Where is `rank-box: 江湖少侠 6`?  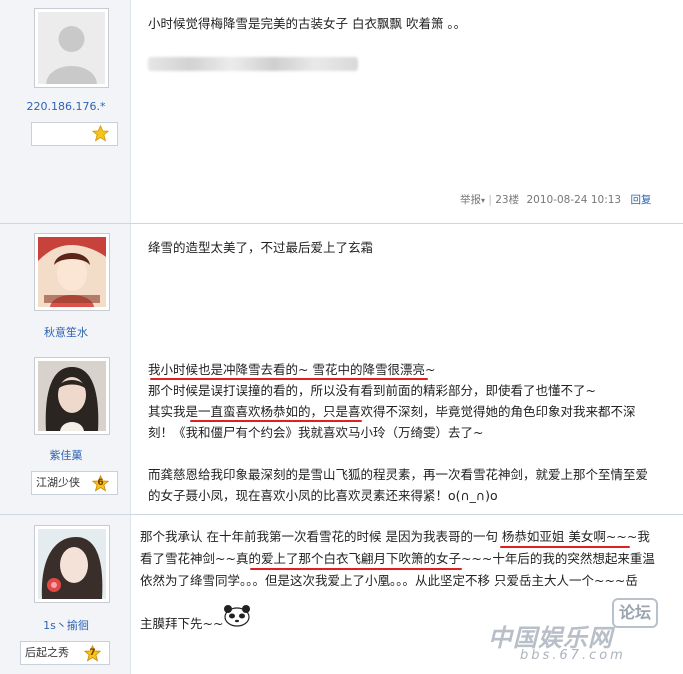
rank-box: 江湖少侠 6 is located at coordinates (74, 483).